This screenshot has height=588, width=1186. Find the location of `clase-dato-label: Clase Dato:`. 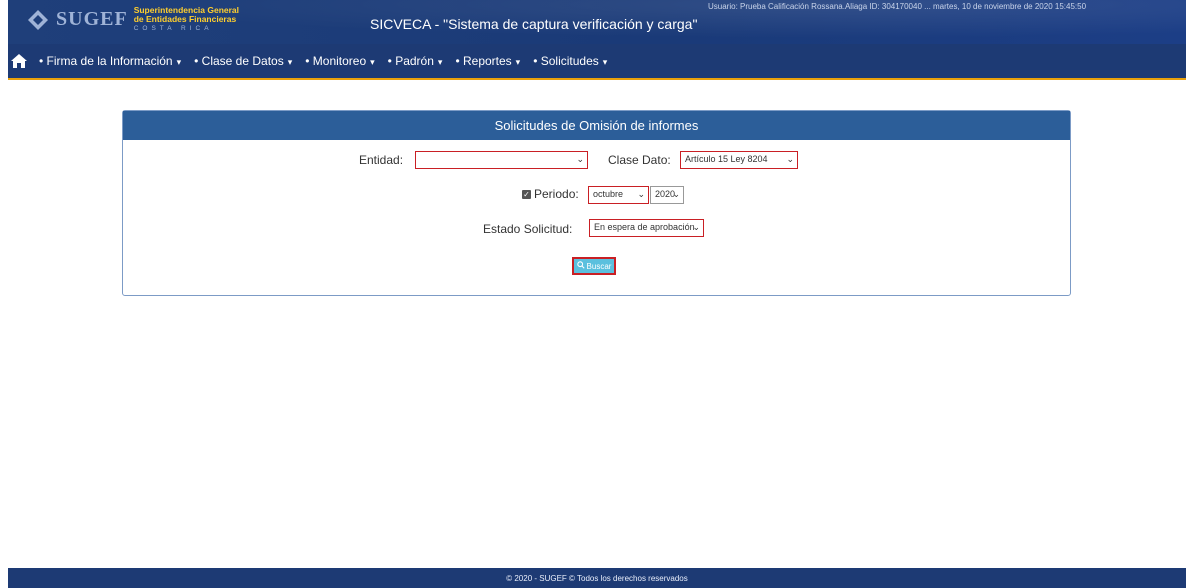

clase-dato-label: Clase Dato: is located at coordinates (639, 160).